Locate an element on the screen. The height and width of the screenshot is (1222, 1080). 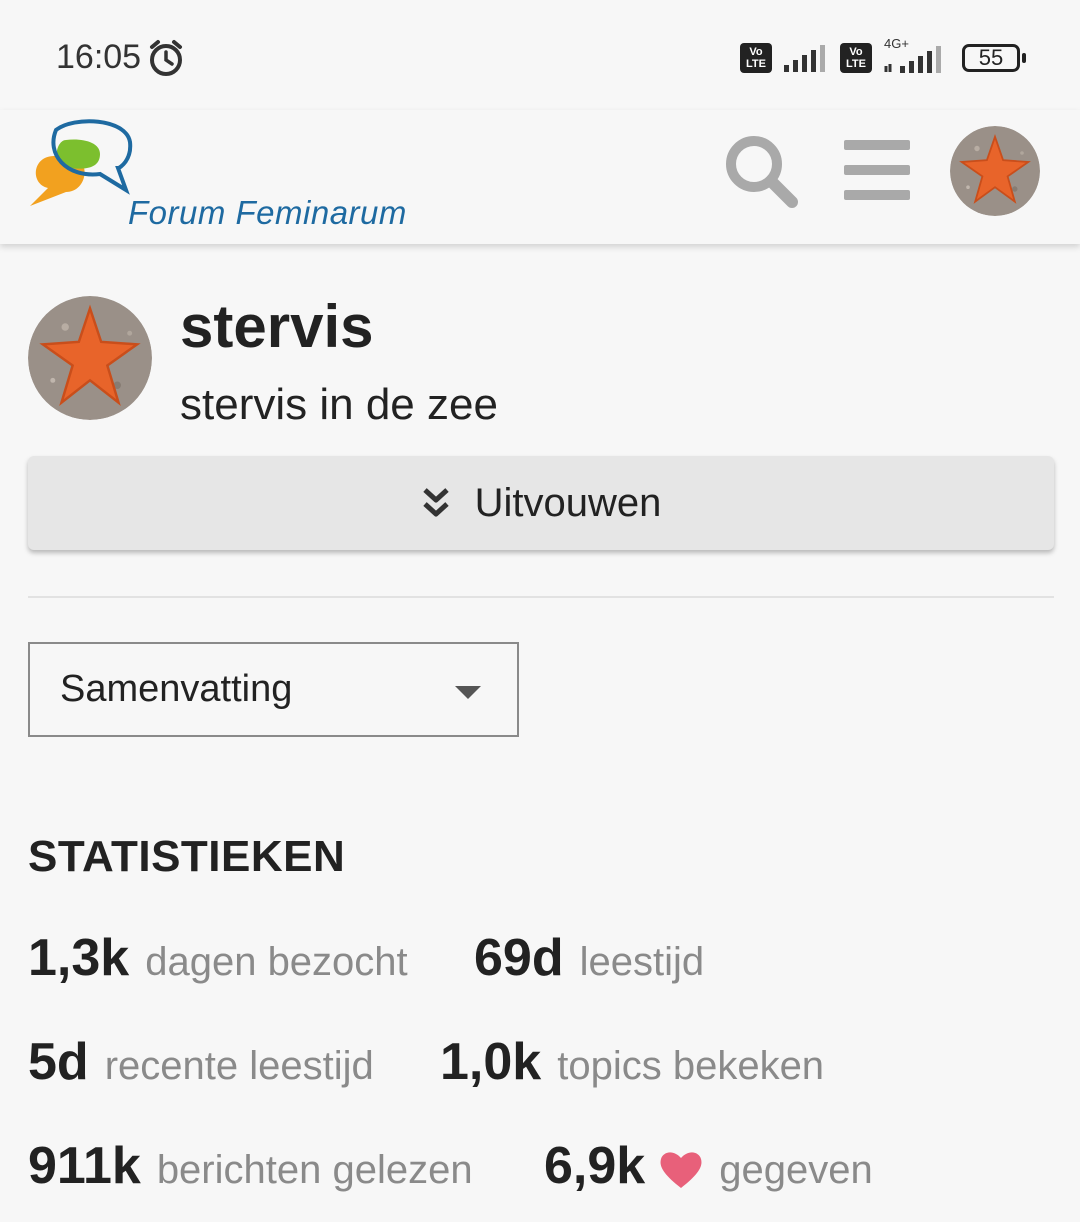
stat-read-time: 69d leestijd is located at coordinates (589, 958).